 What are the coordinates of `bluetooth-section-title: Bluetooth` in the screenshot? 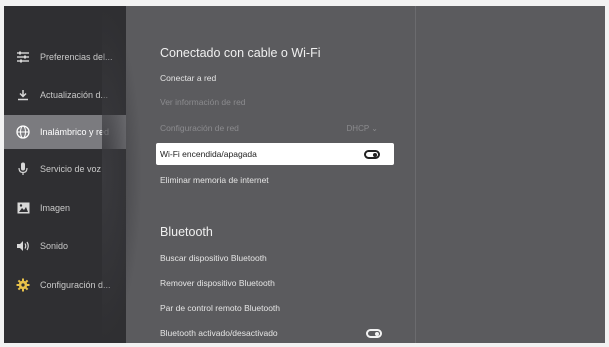 It's located at (186, 232).